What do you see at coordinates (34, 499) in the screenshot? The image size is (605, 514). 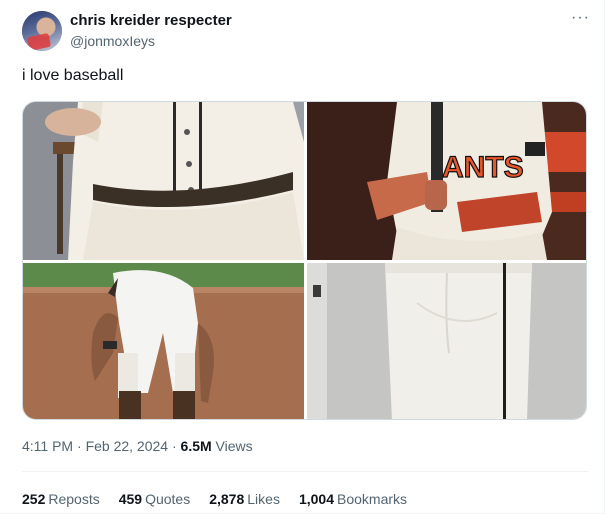 I see `reposts-count: 252` at bounding box center [34, 499].